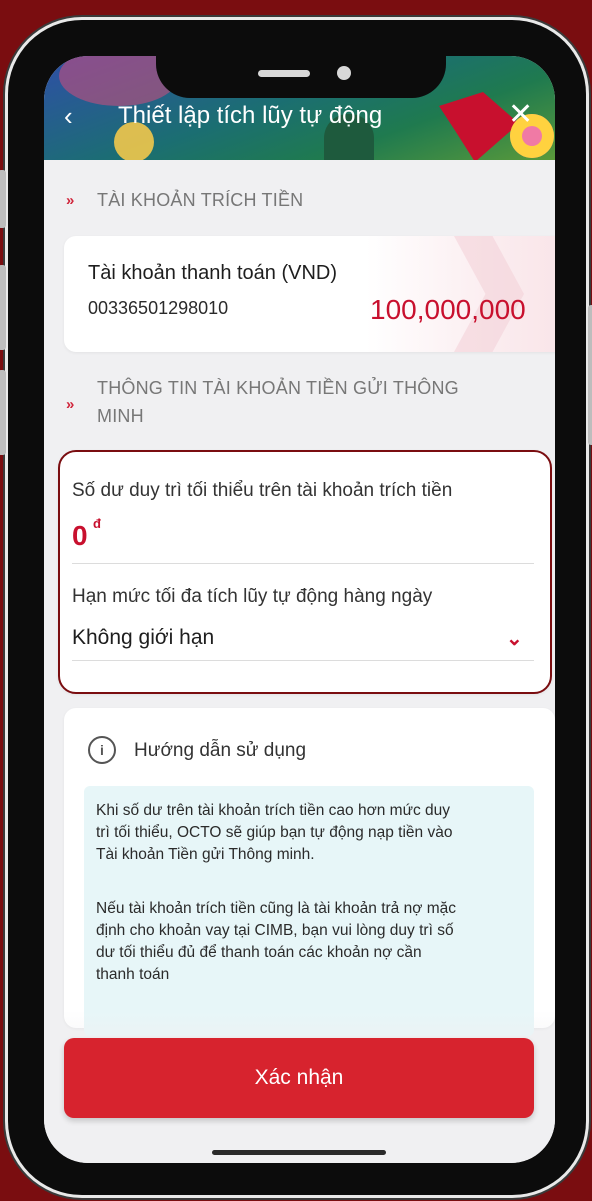 Image resolution: width=592 pixels, height=1201 pixels. I want to click on speaker, so click(284, 73).